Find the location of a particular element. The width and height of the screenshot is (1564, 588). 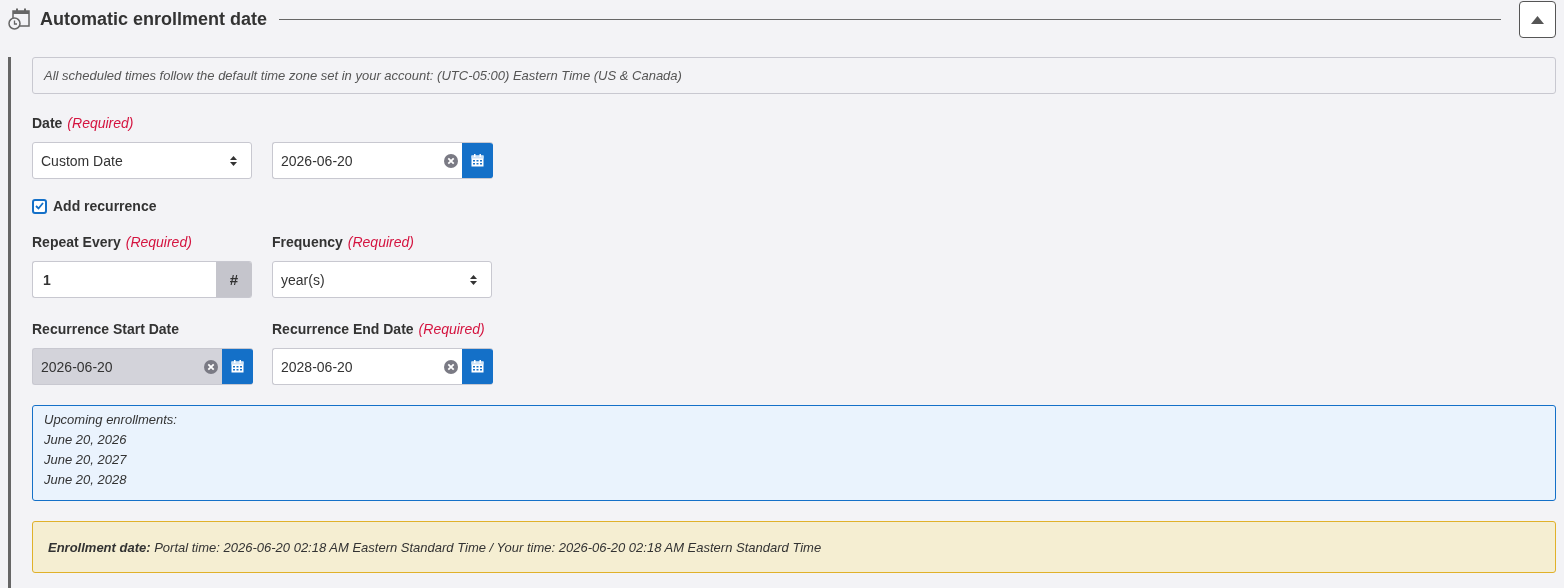

calendar-clock-icon is located at coordinates (19, 19).